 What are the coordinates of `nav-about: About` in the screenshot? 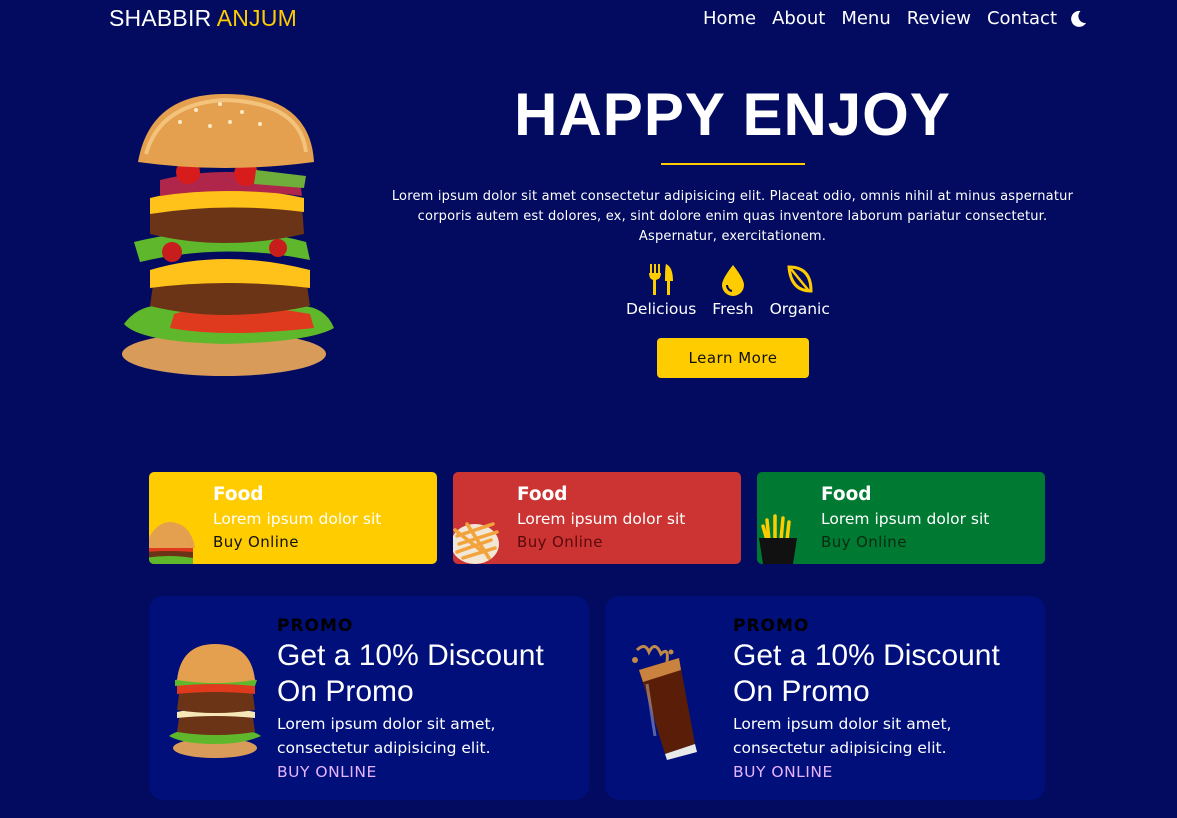 It's located at (798, 18).